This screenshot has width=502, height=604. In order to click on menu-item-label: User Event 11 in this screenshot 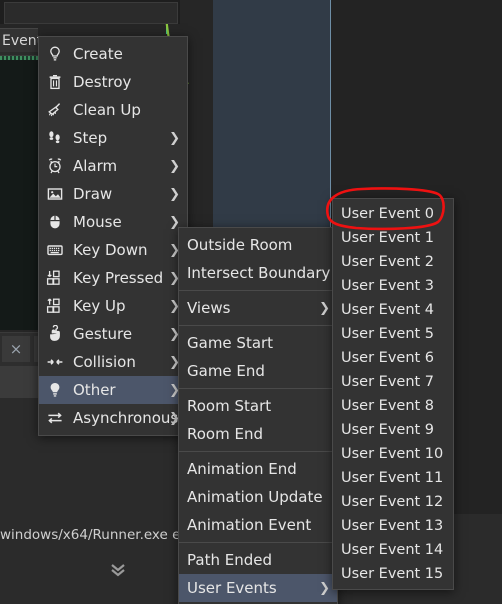, I will do `click(392, 478)`.